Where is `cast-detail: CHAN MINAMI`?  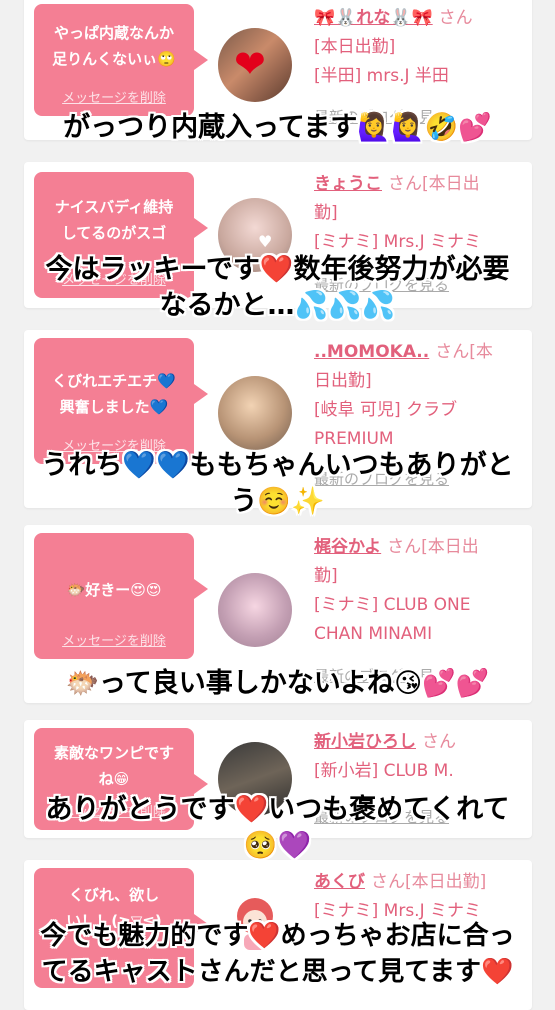
cast-detail: CHAN MINAMI is located at coordinates (373, 634).